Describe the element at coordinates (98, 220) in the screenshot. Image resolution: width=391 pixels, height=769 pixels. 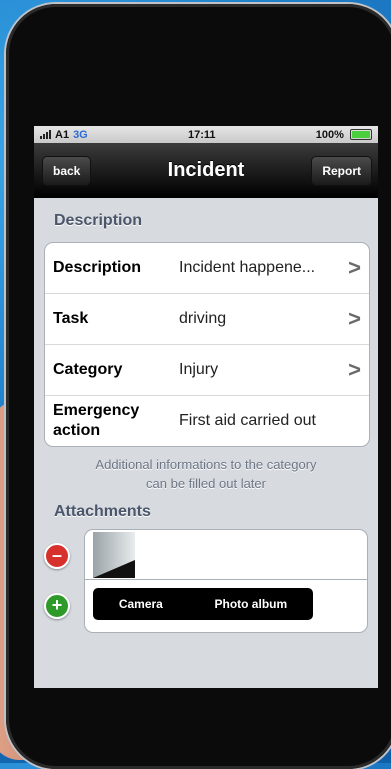
I see `description-section-header: Description` at that location.